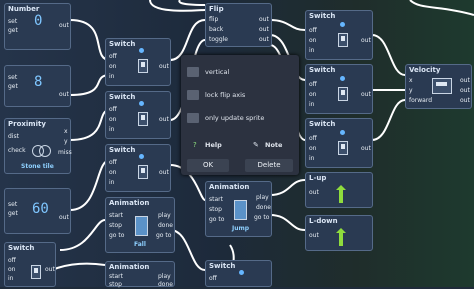 The height and width of the screenshot is (289, 474). Describe the element at coordinates (13, 137) in the screenshot. I see `dist-port: dist` at that location.